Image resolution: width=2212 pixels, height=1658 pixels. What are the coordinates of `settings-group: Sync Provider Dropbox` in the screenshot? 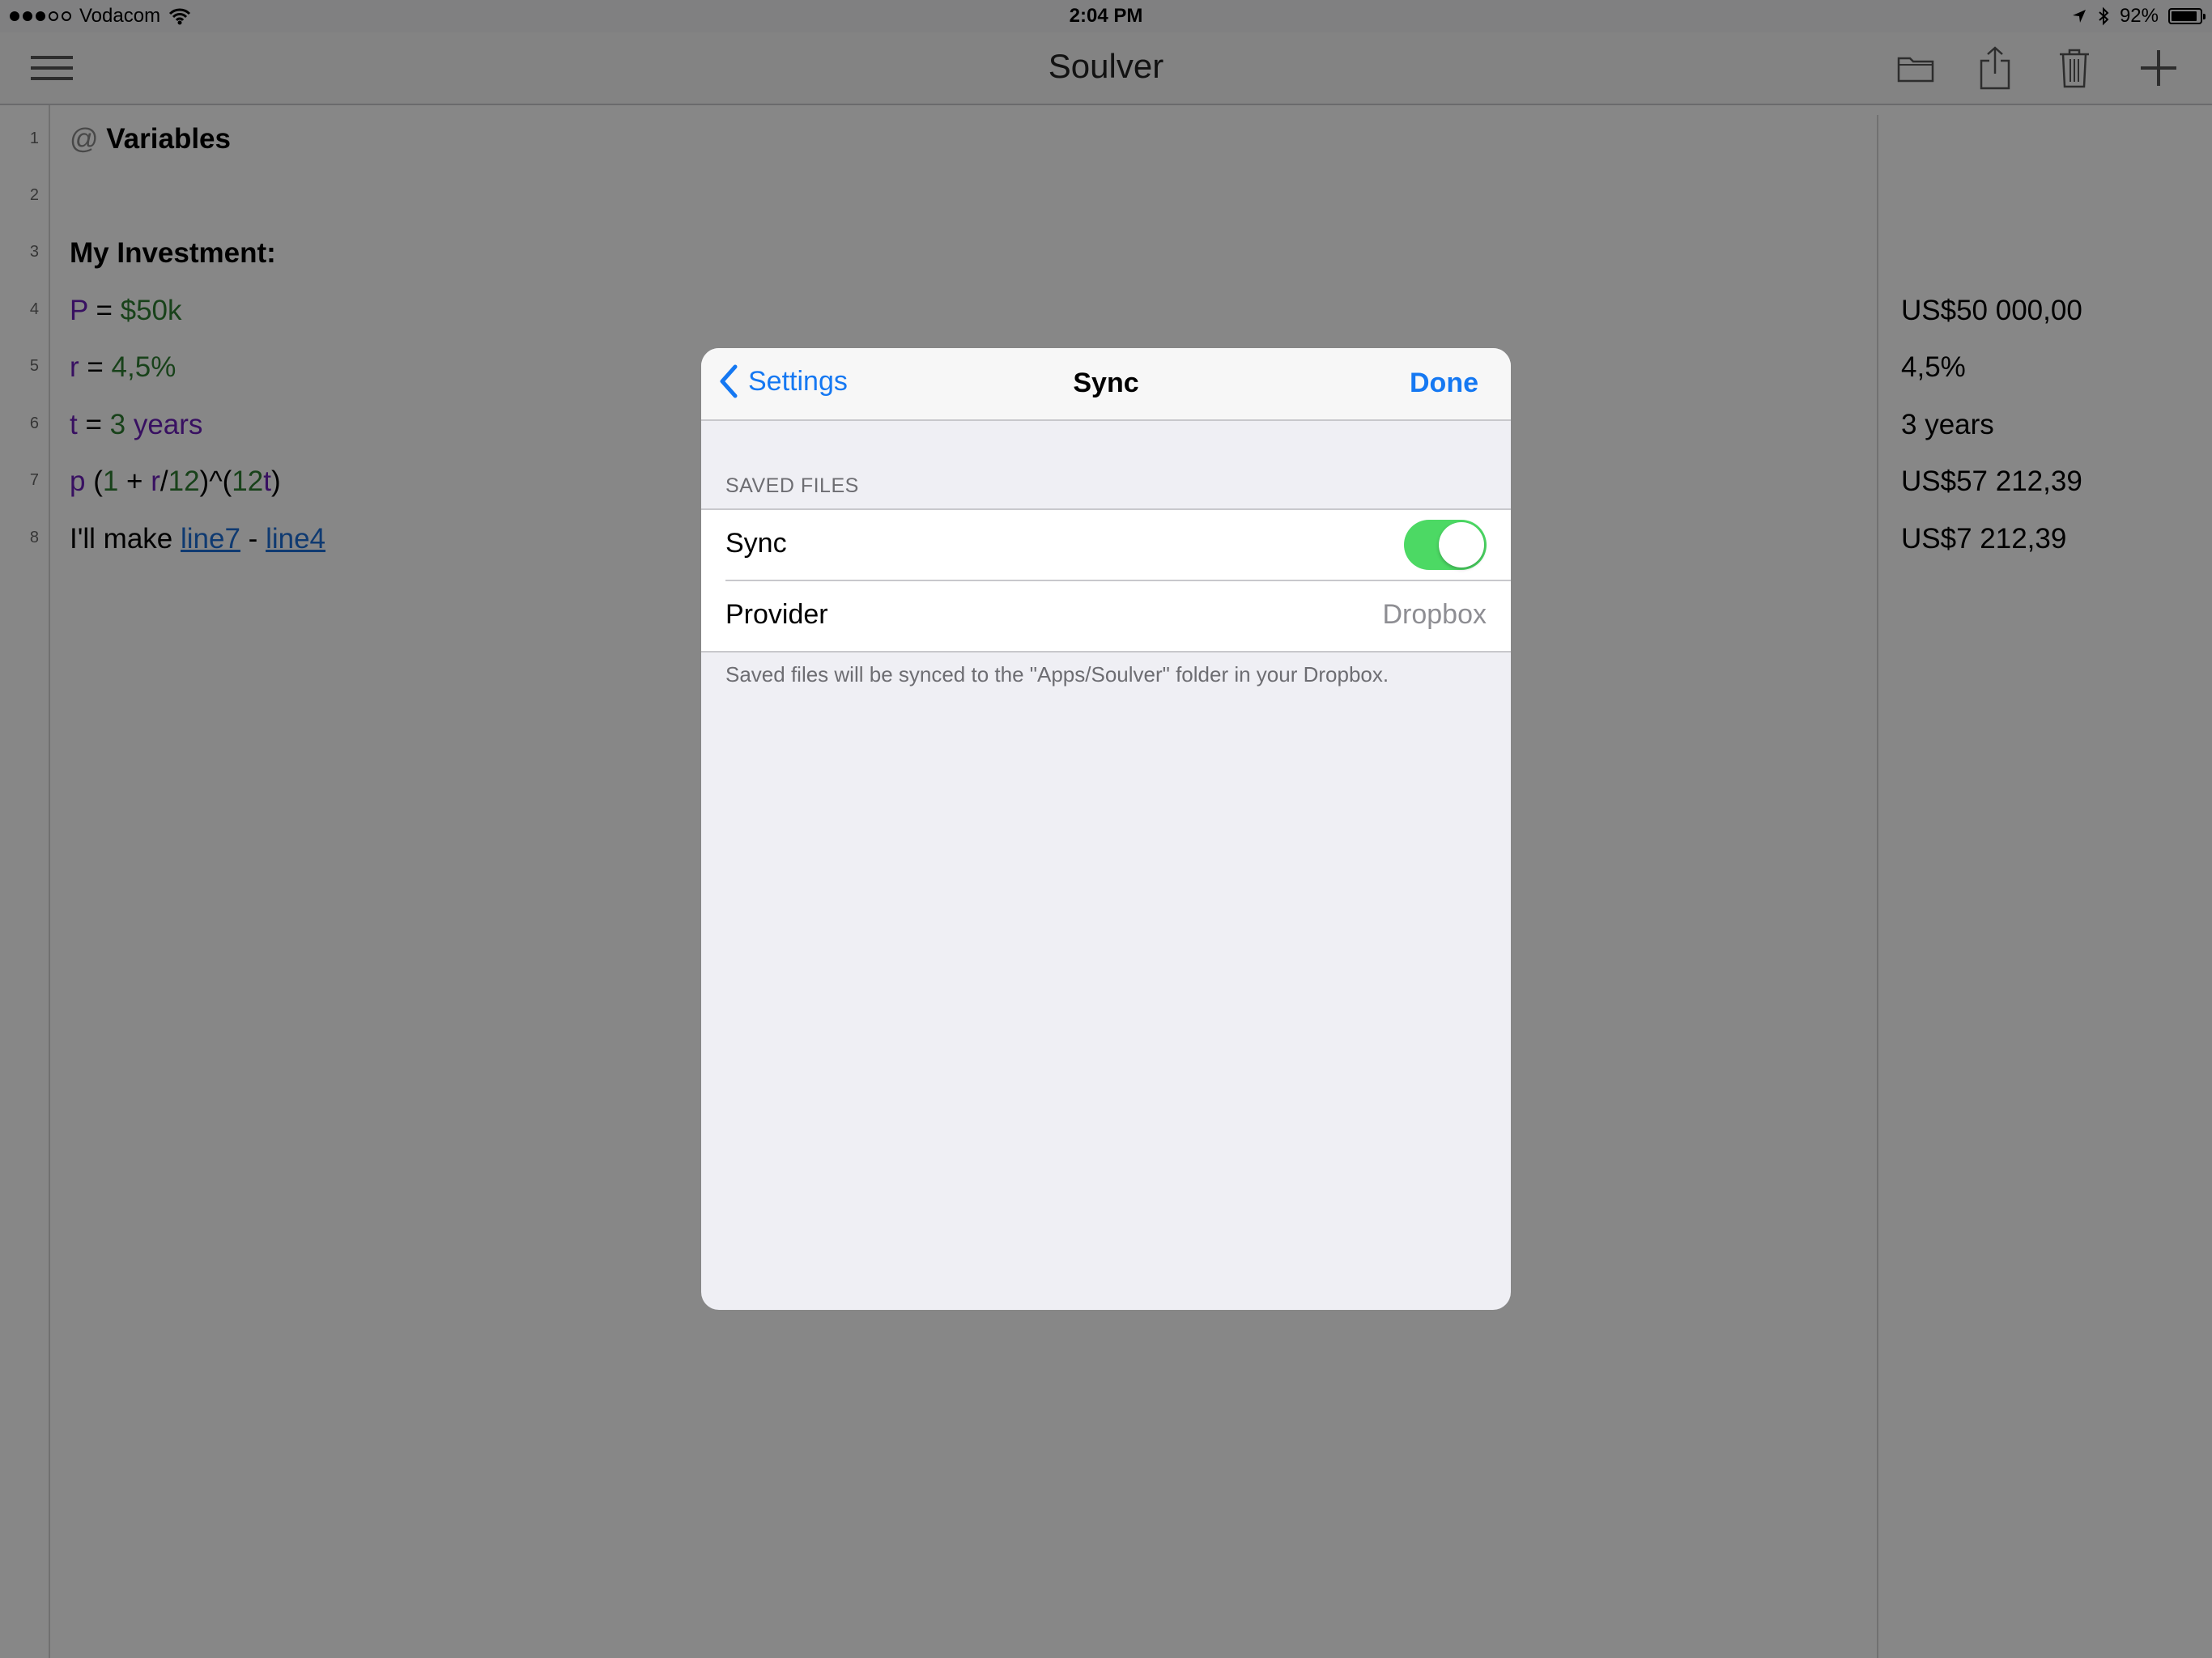 It's located at (1106, 580).